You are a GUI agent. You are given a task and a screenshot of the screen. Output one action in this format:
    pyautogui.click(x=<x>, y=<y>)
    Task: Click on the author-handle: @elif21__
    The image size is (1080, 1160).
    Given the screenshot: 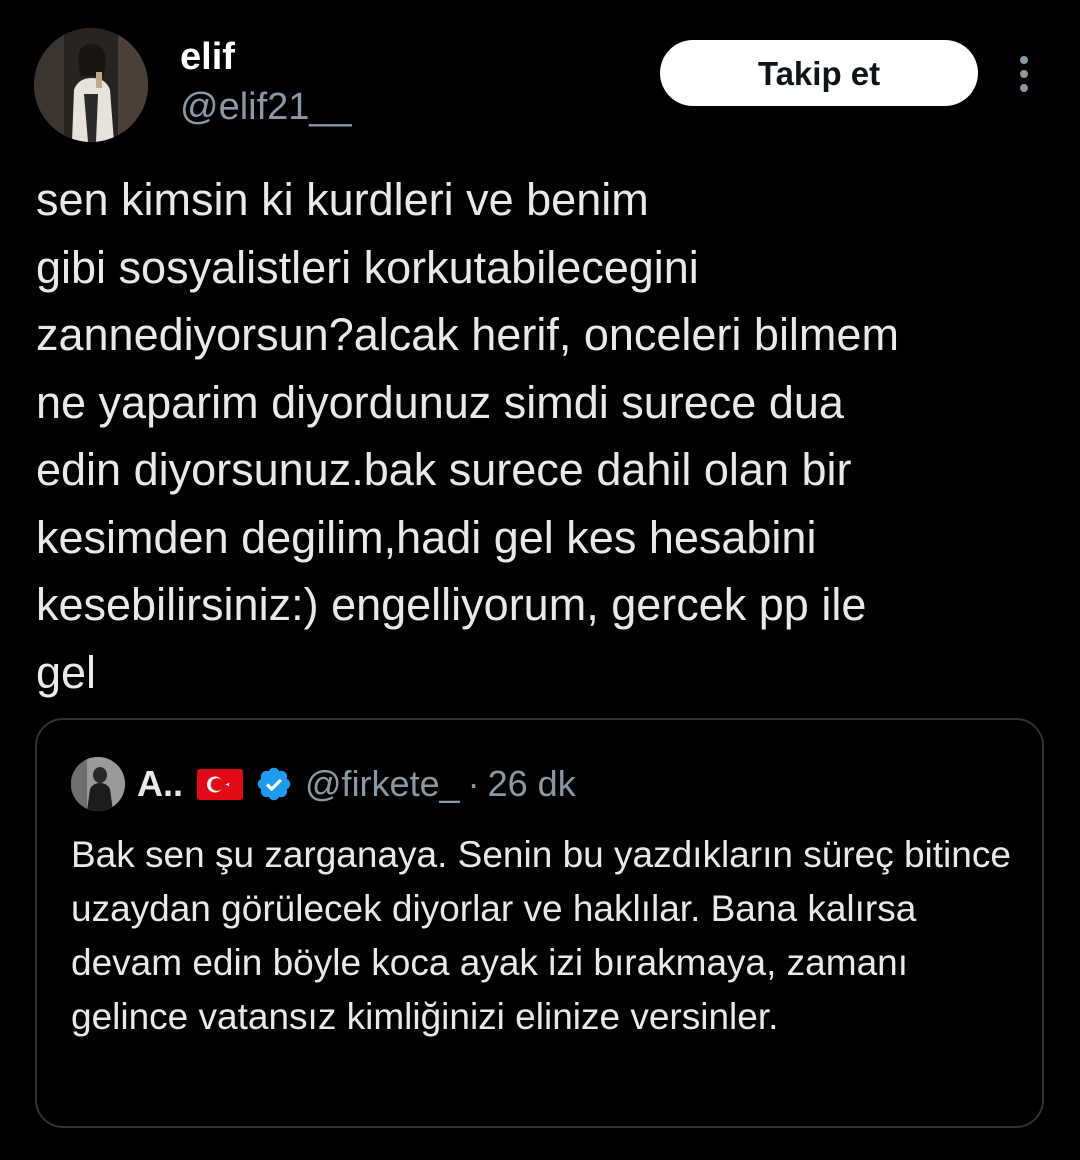 What is the action you would take?
    pyautogui.click(x=266, y=107)
    